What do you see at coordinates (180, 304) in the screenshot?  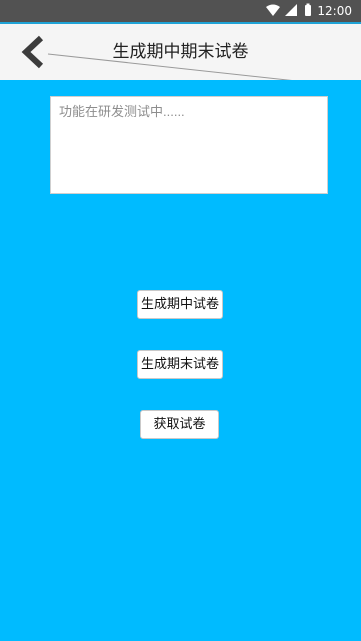 I see `generate-midterm-button: 生成期中试卷` at bounding box center [180, 304].